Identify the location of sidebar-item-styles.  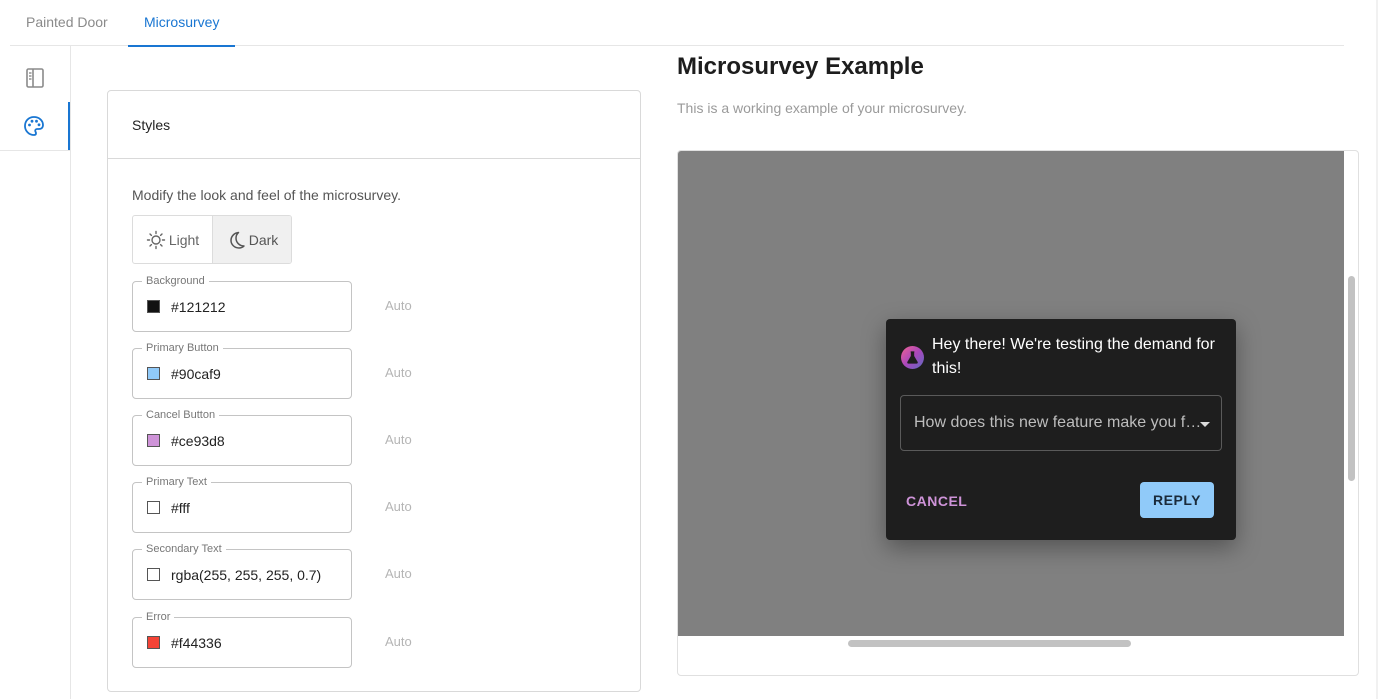
(35, 126).